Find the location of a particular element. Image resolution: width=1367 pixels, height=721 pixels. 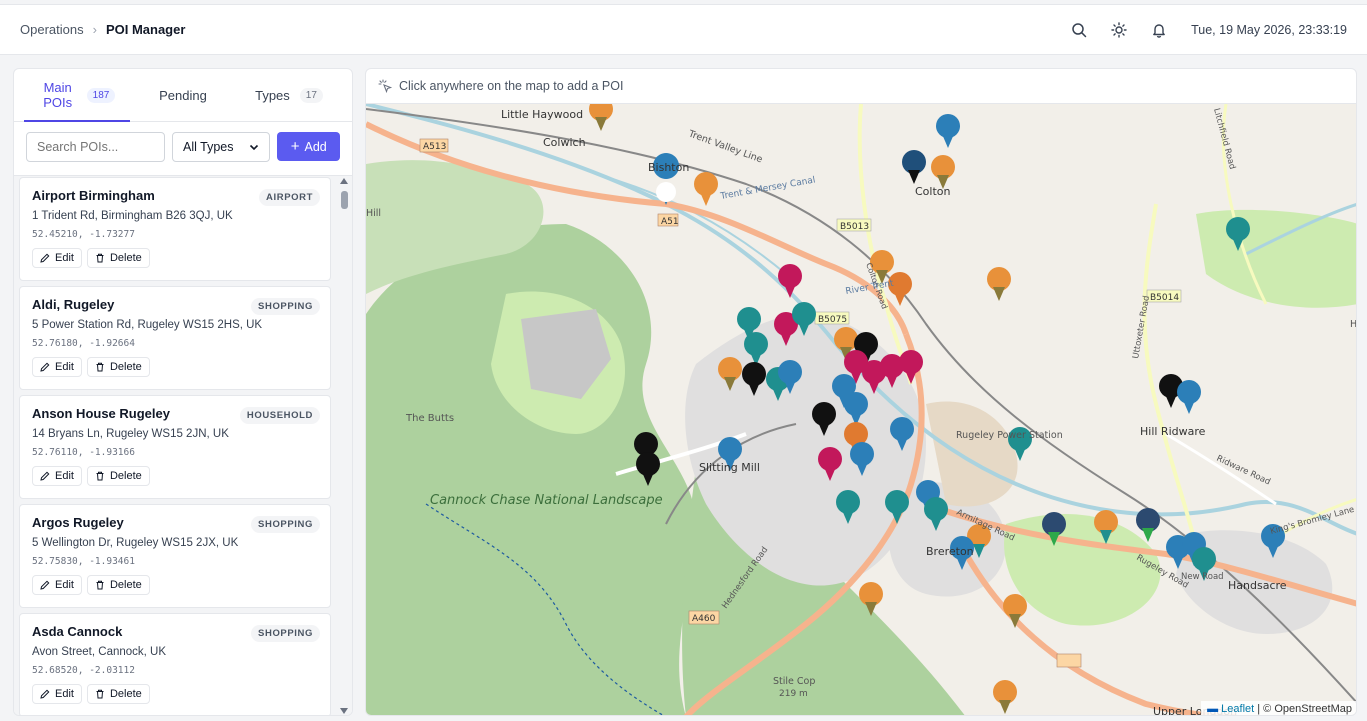

poi-address: Avon Street, Cannock, UK is located at coordinates (99, 652).